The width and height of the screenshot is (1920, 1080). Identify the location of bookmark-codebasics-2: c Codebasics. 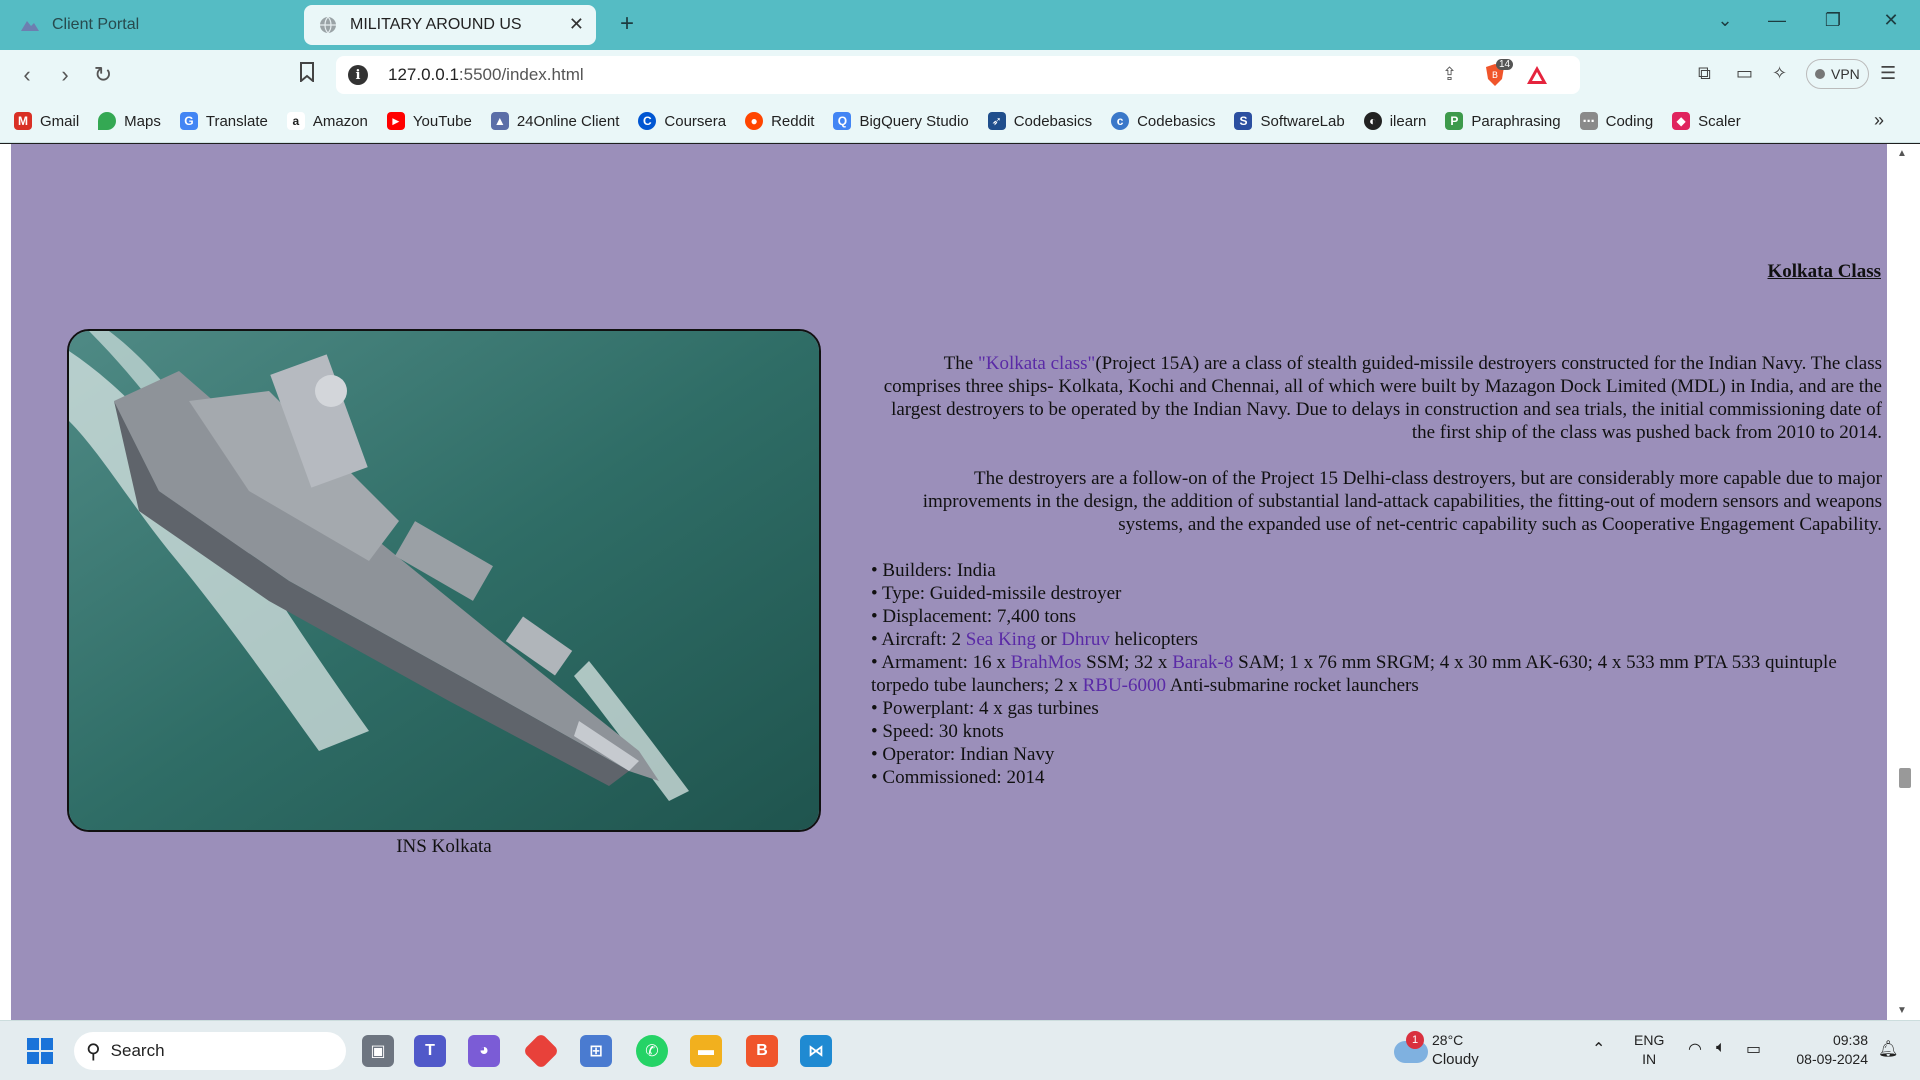
(1163, 121).